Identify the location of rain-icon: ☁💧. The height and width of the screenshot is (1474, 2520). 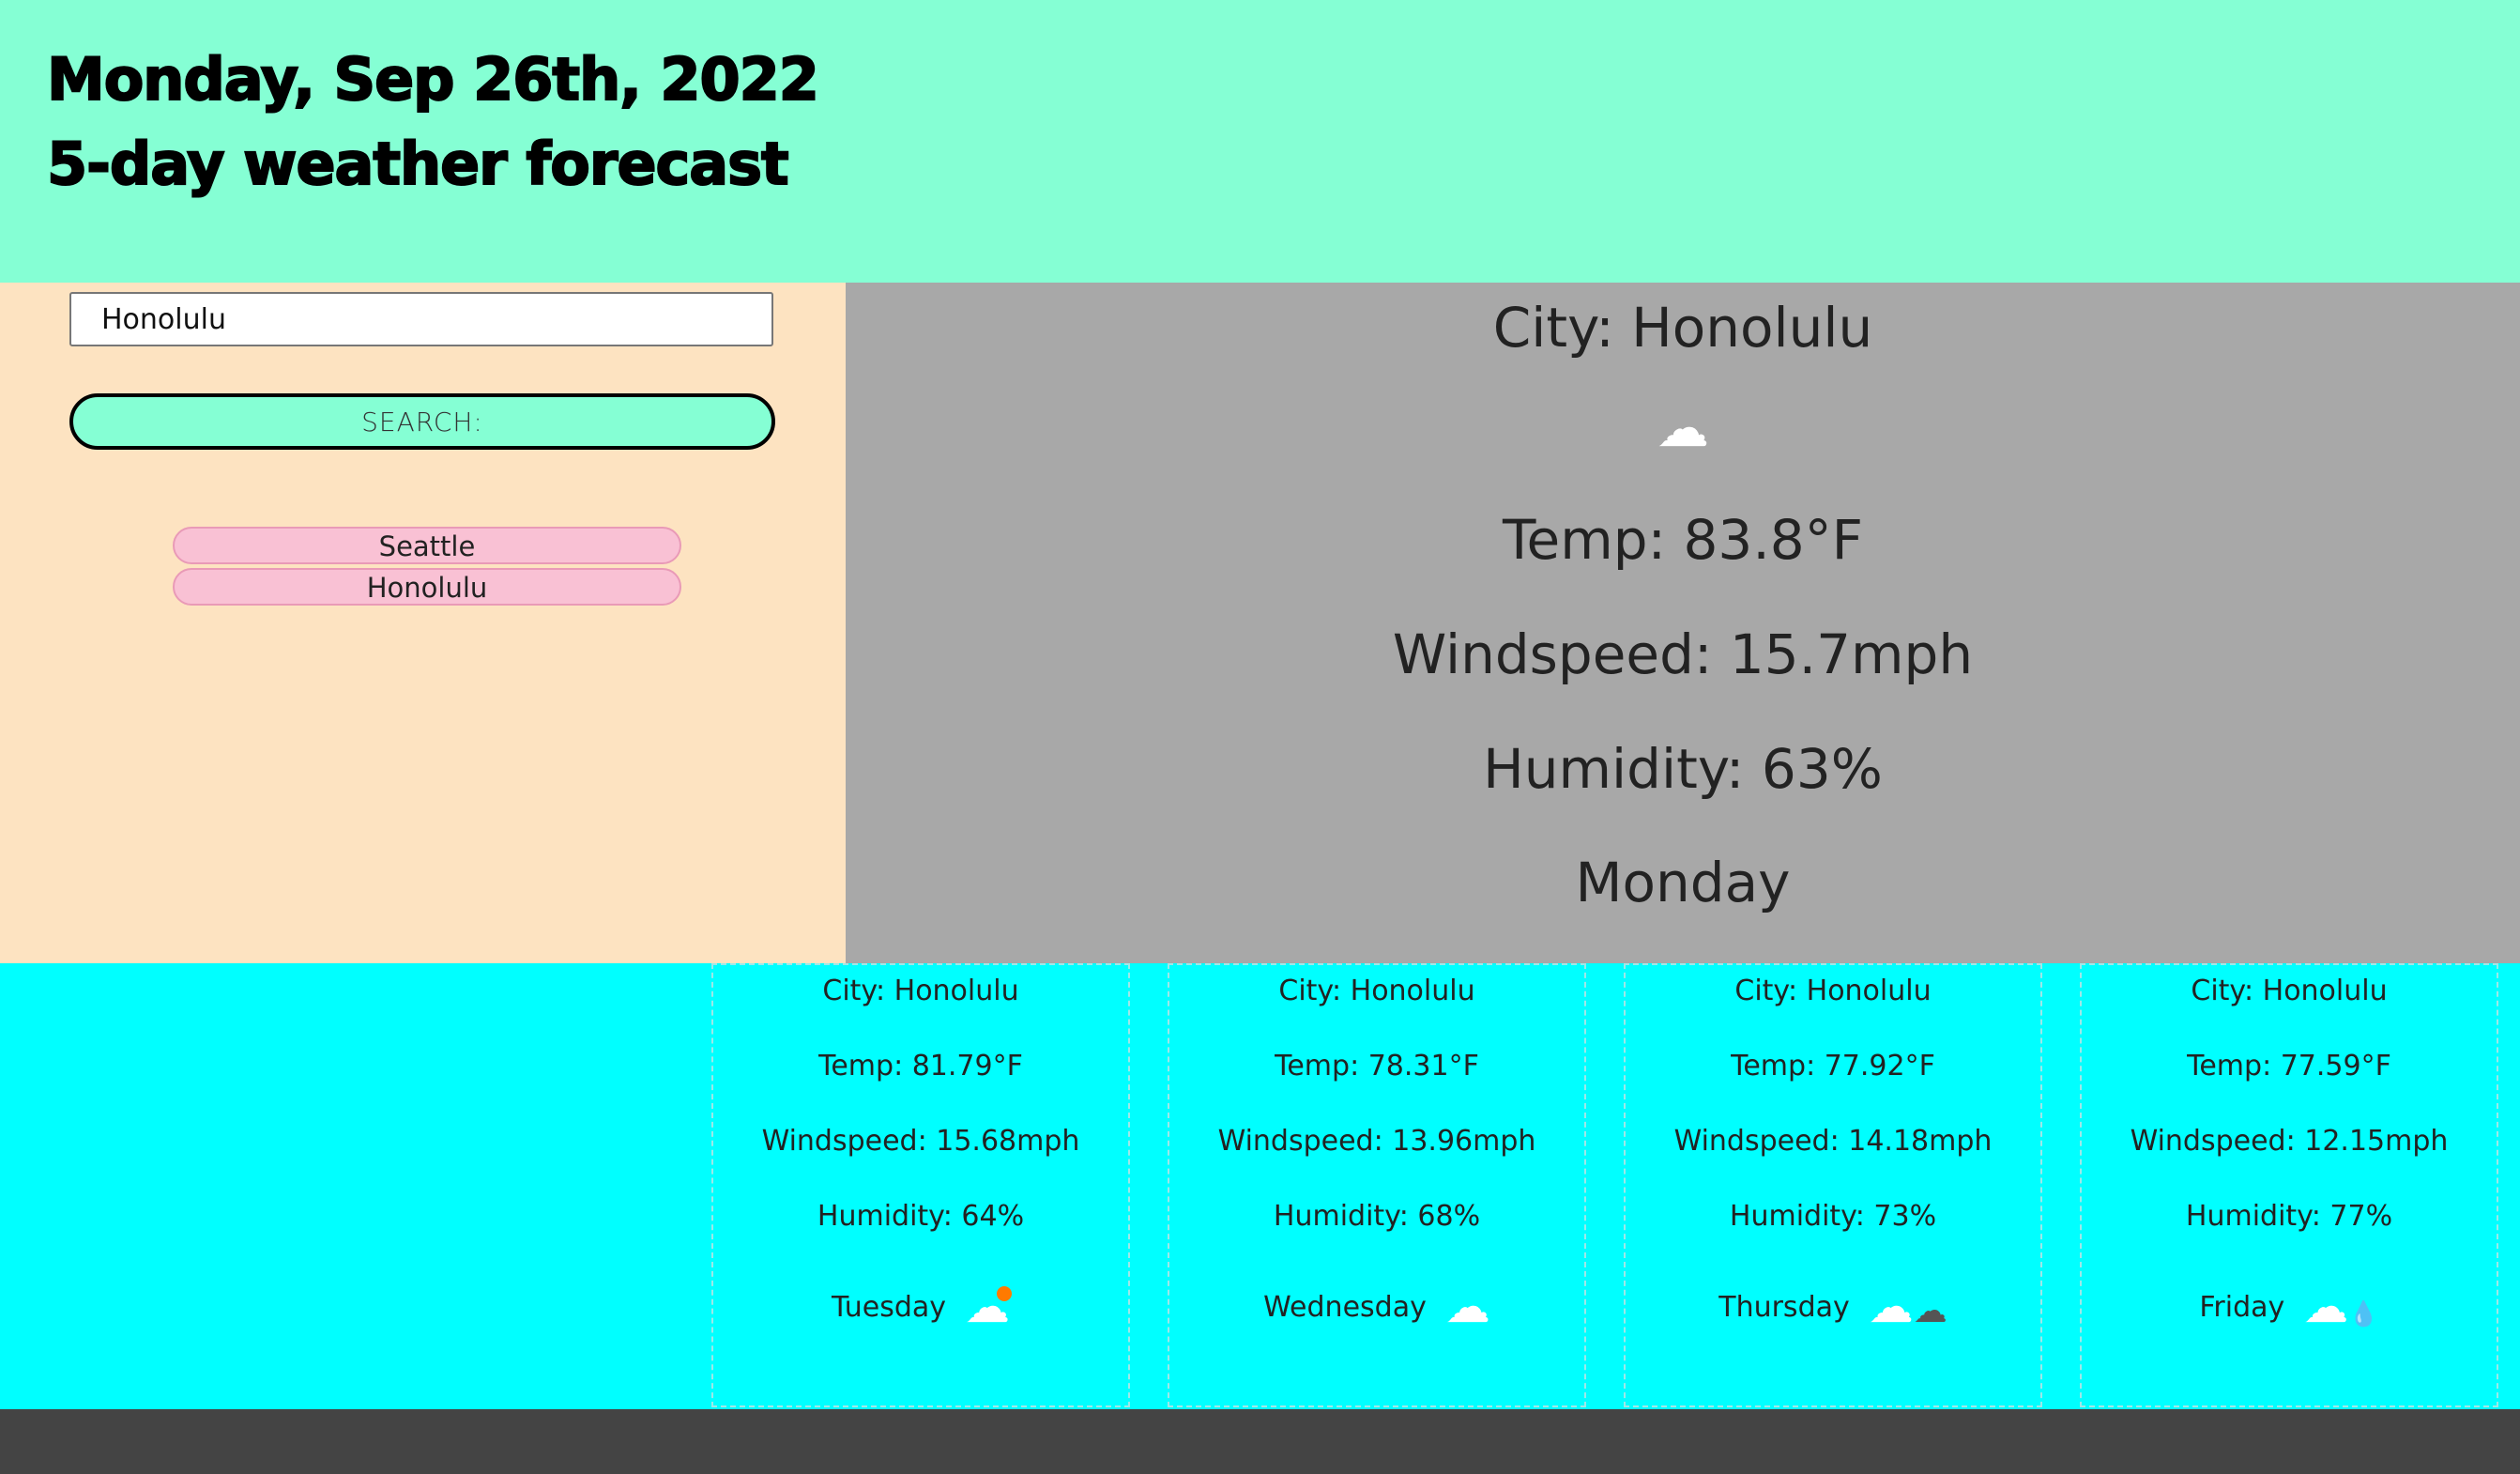
(2341, 1307).